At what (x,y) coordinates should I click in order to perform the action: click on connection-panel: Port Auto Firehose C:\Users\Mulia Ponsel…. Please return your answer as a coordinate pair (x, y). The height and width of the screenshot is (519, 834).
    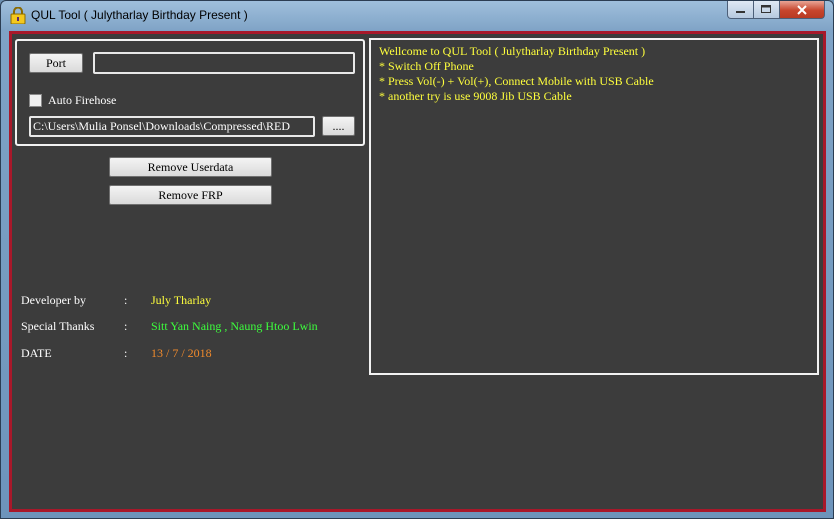
    Looking at the image, I should click on (190, 92).